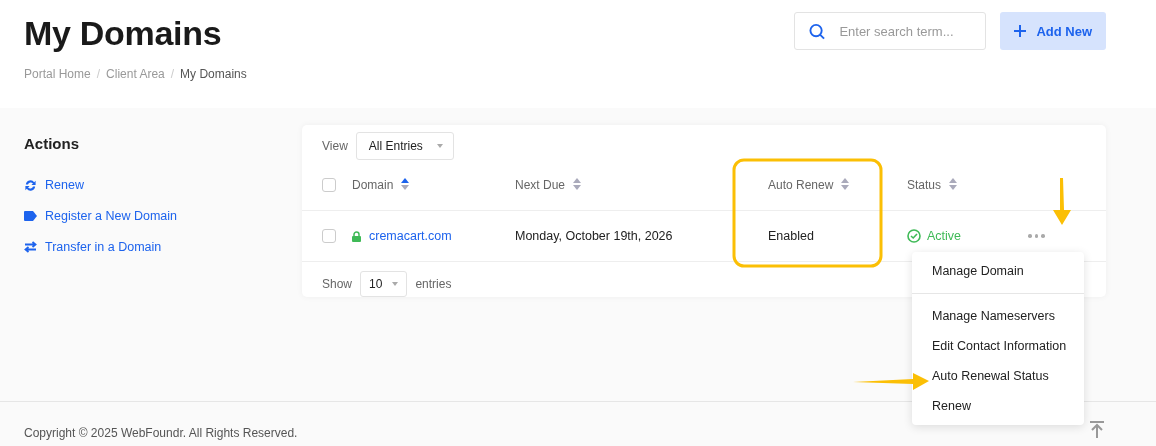 This screenshot has width=1156, height=446. I want to click on sync-icon, so click(30, 185).